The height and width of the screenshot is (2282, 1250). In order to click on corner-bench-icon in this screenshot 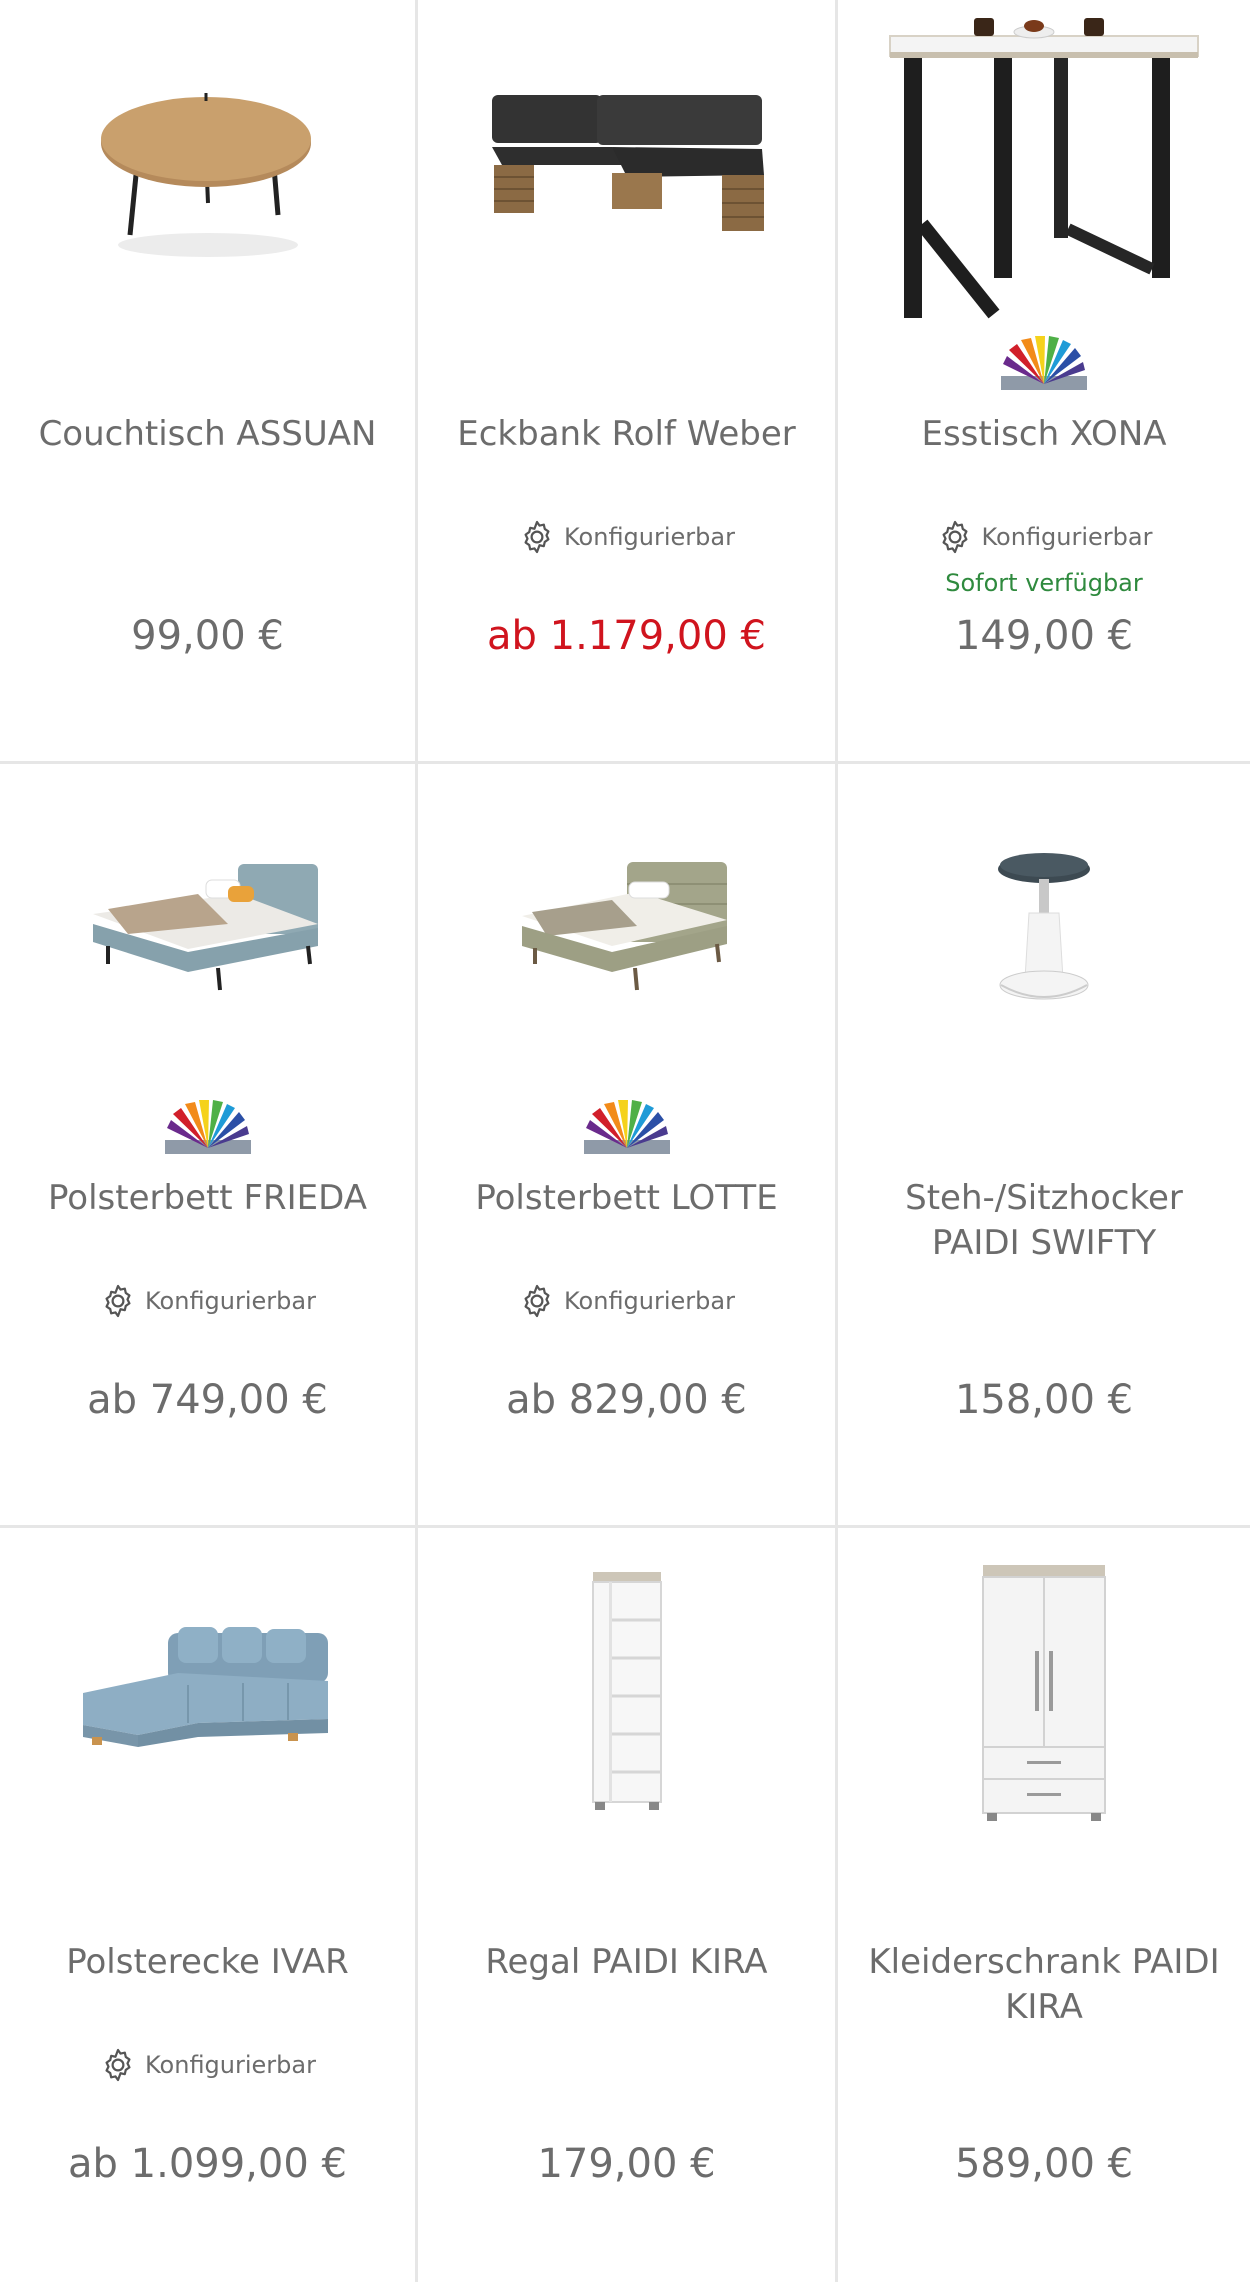, I will do `click(627, 163)`.